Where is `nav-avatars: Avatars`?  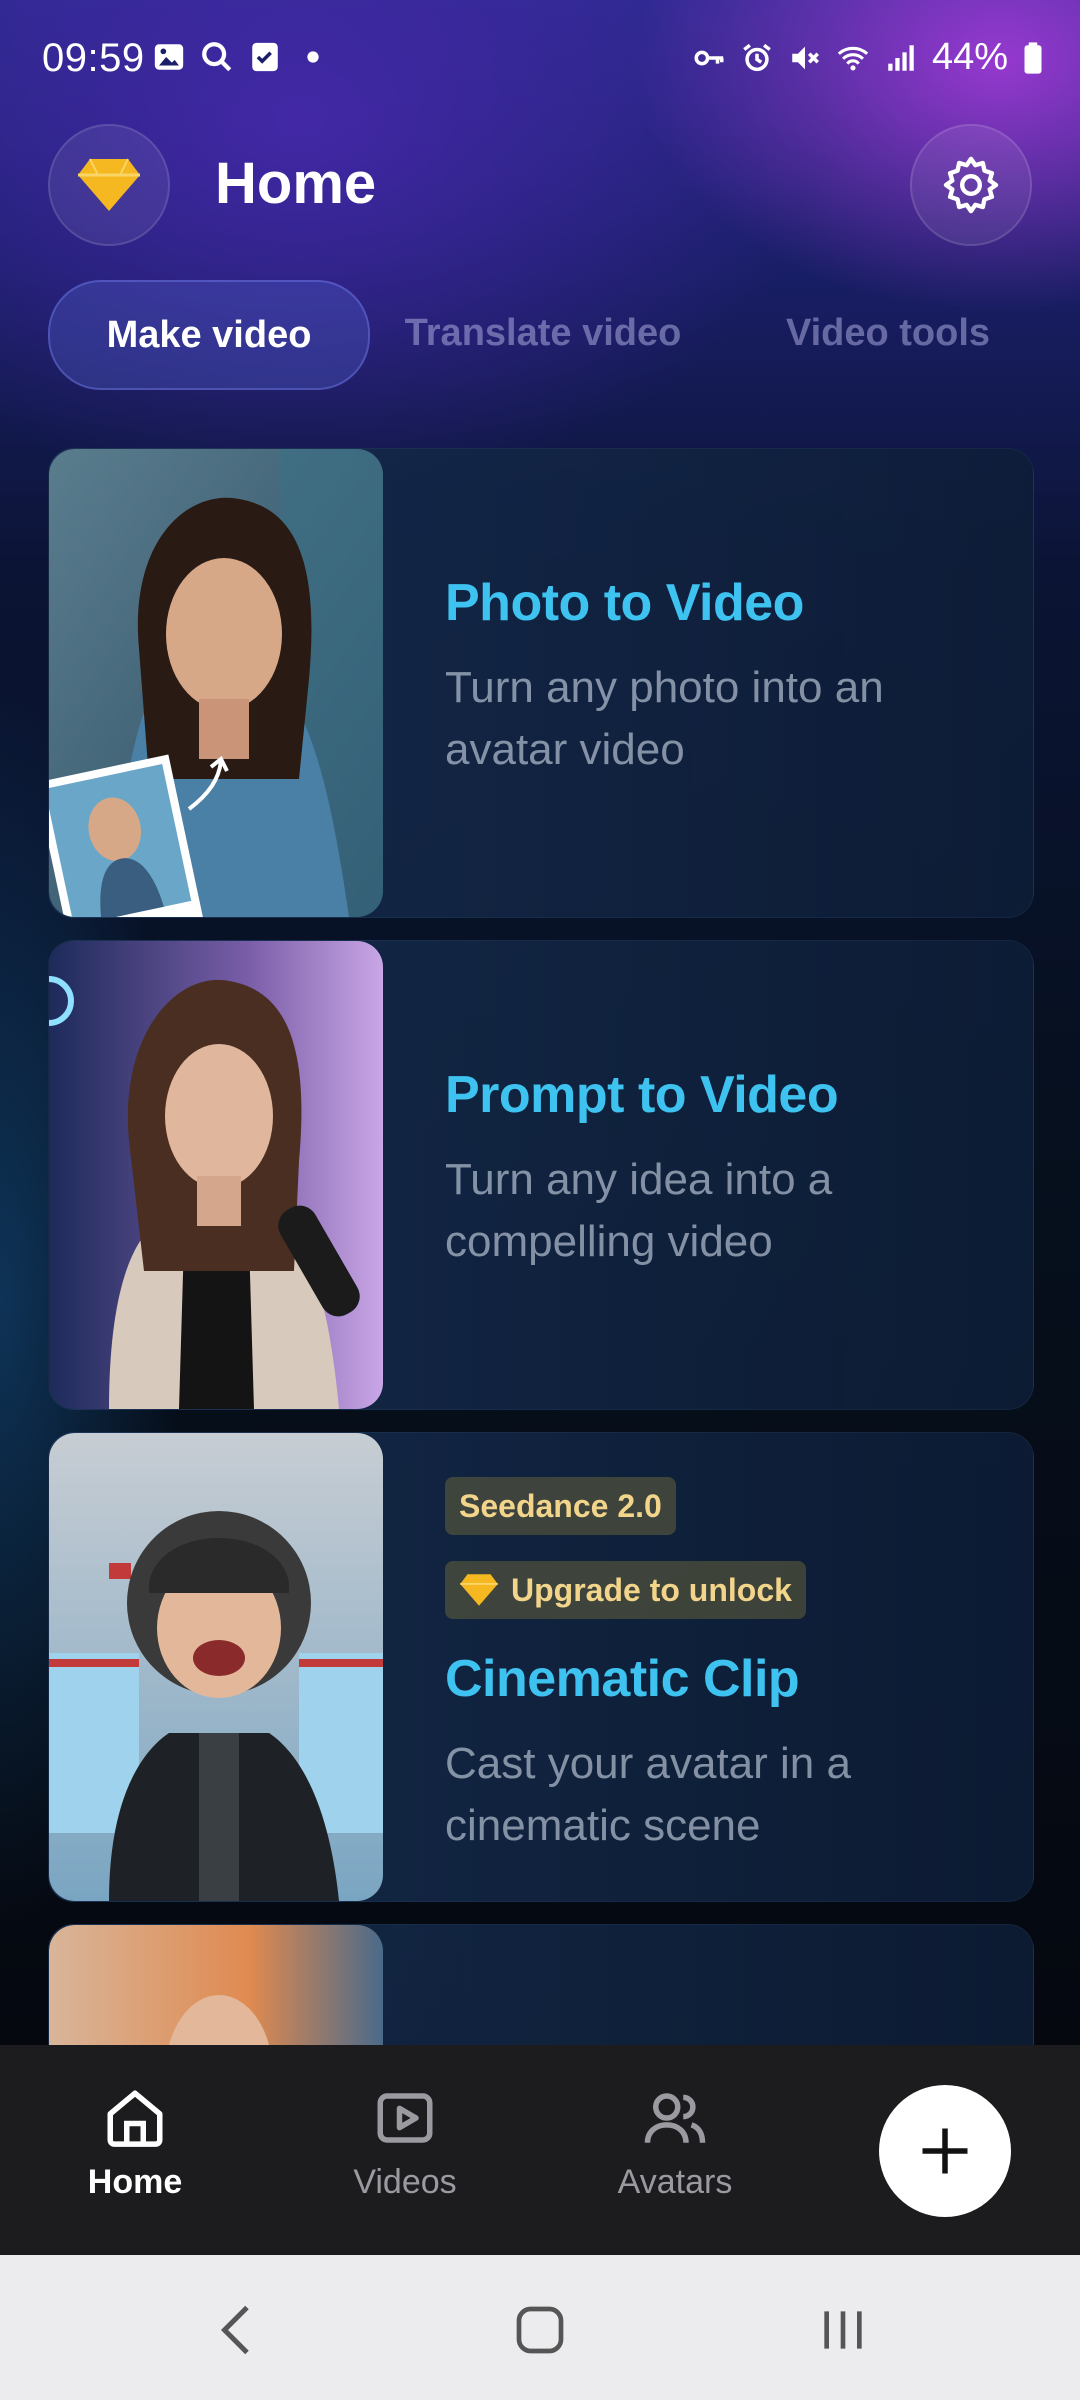
nav-avatars: Avatars is located at coordinates (675, 2143).